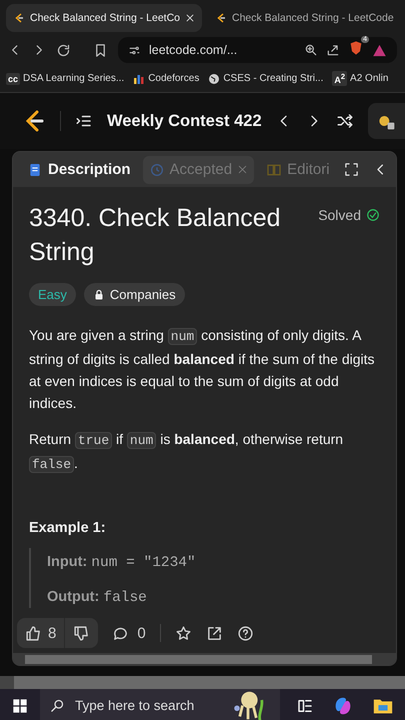 The image size is (405, 720). What do you see at coordinates (351, 169) in the screenshot?
I see `fullscreen-icon` at bounding box center [351, 169].